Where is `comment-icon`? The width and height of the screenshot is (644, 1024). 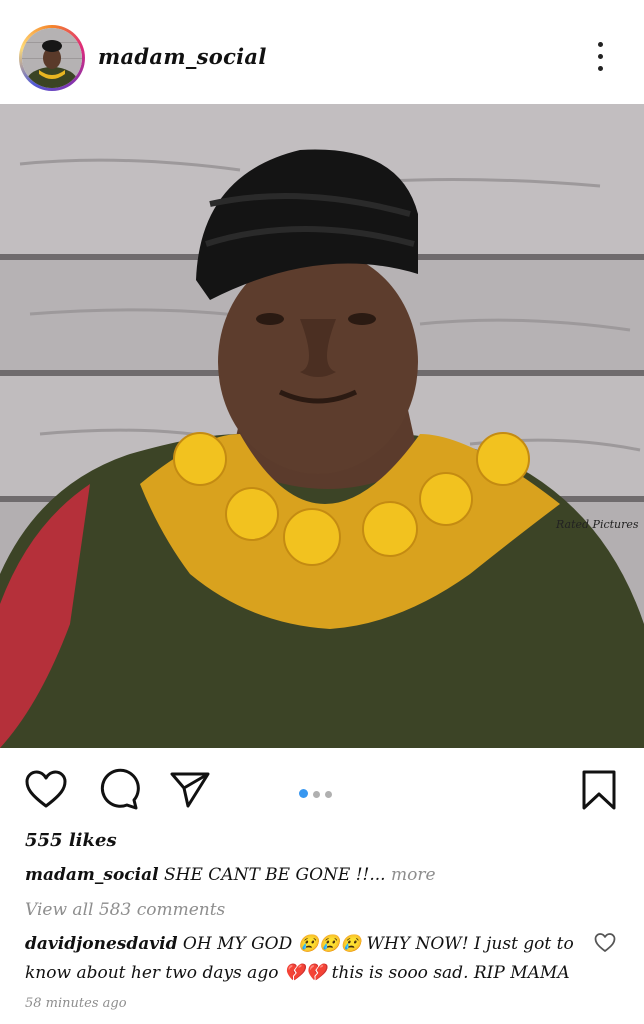
comment-icon is located at coordinates (118, 790).